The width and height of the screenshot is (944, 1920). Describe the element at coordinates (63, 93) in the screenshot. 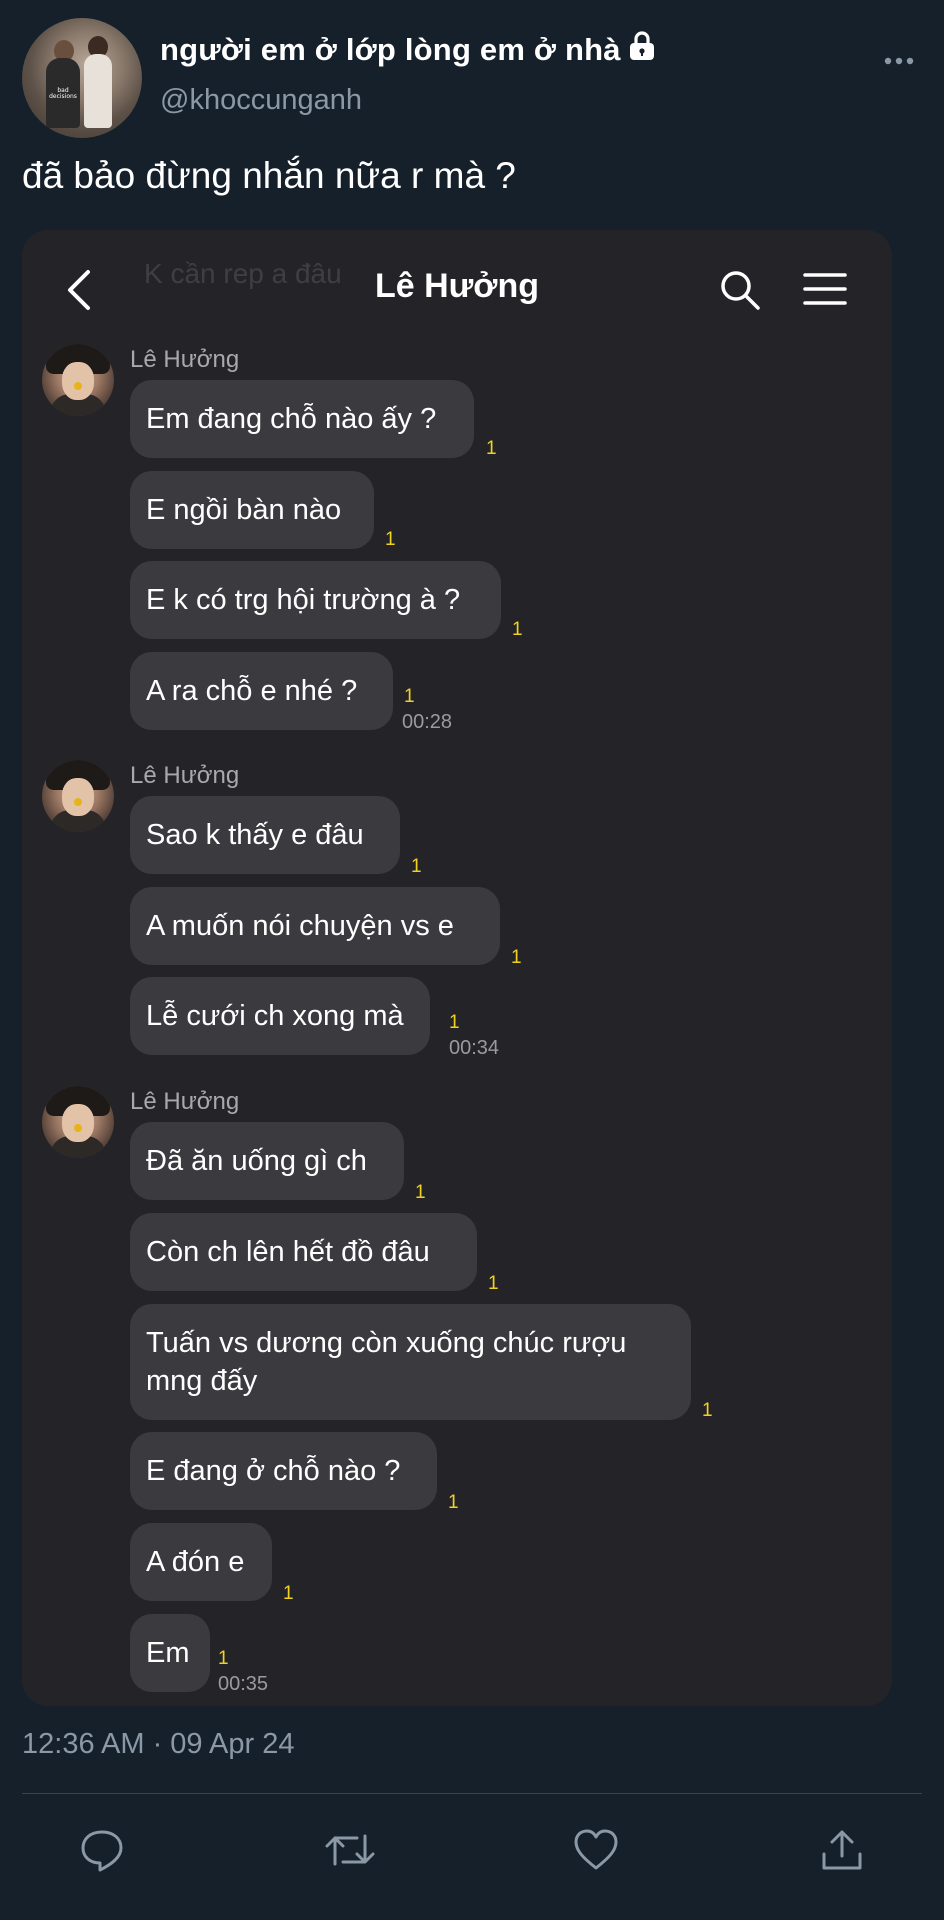

I see `avatar-shirt-text: bad decisions` at that location.